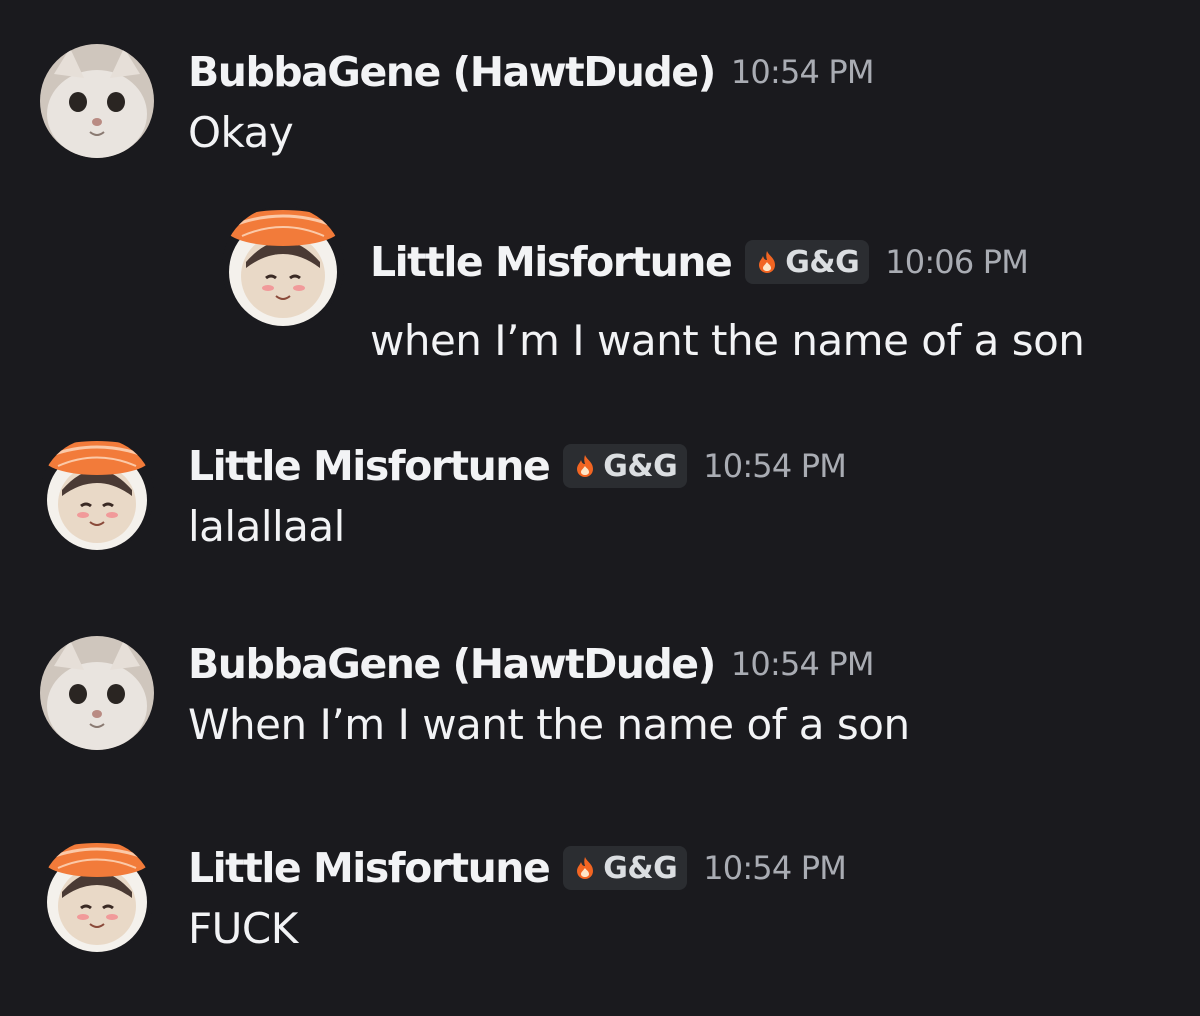  I want to click on message-text: Okay, so click(241, 132).